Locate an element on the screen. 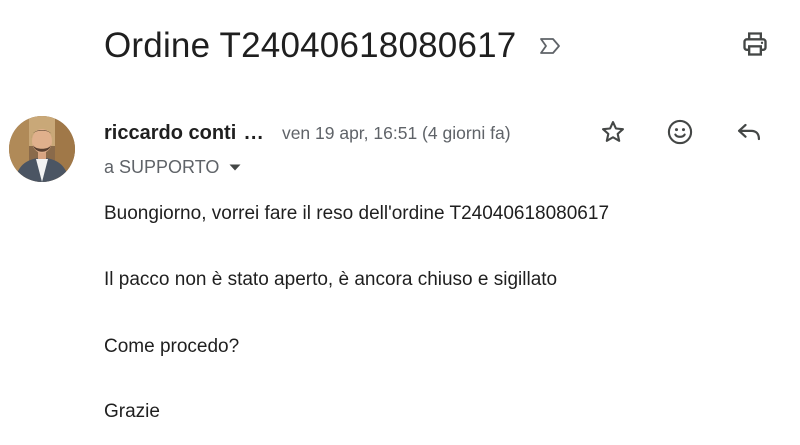 This screenshot has width=800, height=445. recipient-row: a SUPPORTO is located at coordinates (172, 167).